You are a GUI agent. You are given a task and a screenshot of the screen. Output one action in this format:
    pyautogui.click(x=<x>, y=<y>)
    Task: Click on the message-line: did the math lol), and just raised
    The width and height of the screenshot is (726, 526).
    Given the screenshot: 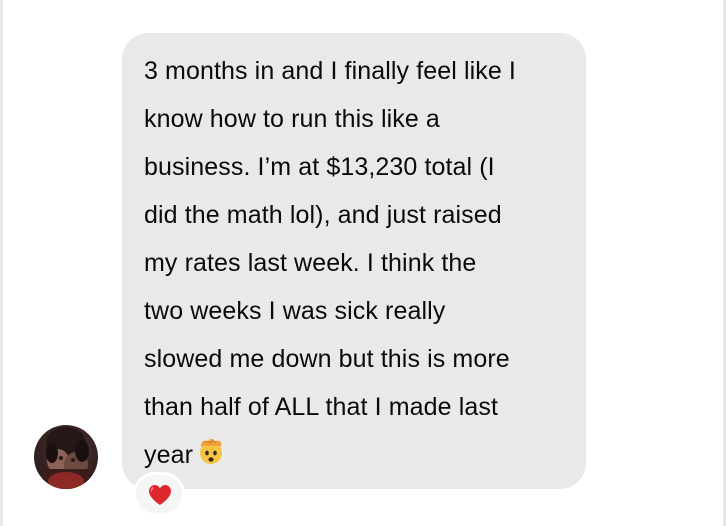 What is the action you would take?
    pyautogui.click(x=323, y=215)
    